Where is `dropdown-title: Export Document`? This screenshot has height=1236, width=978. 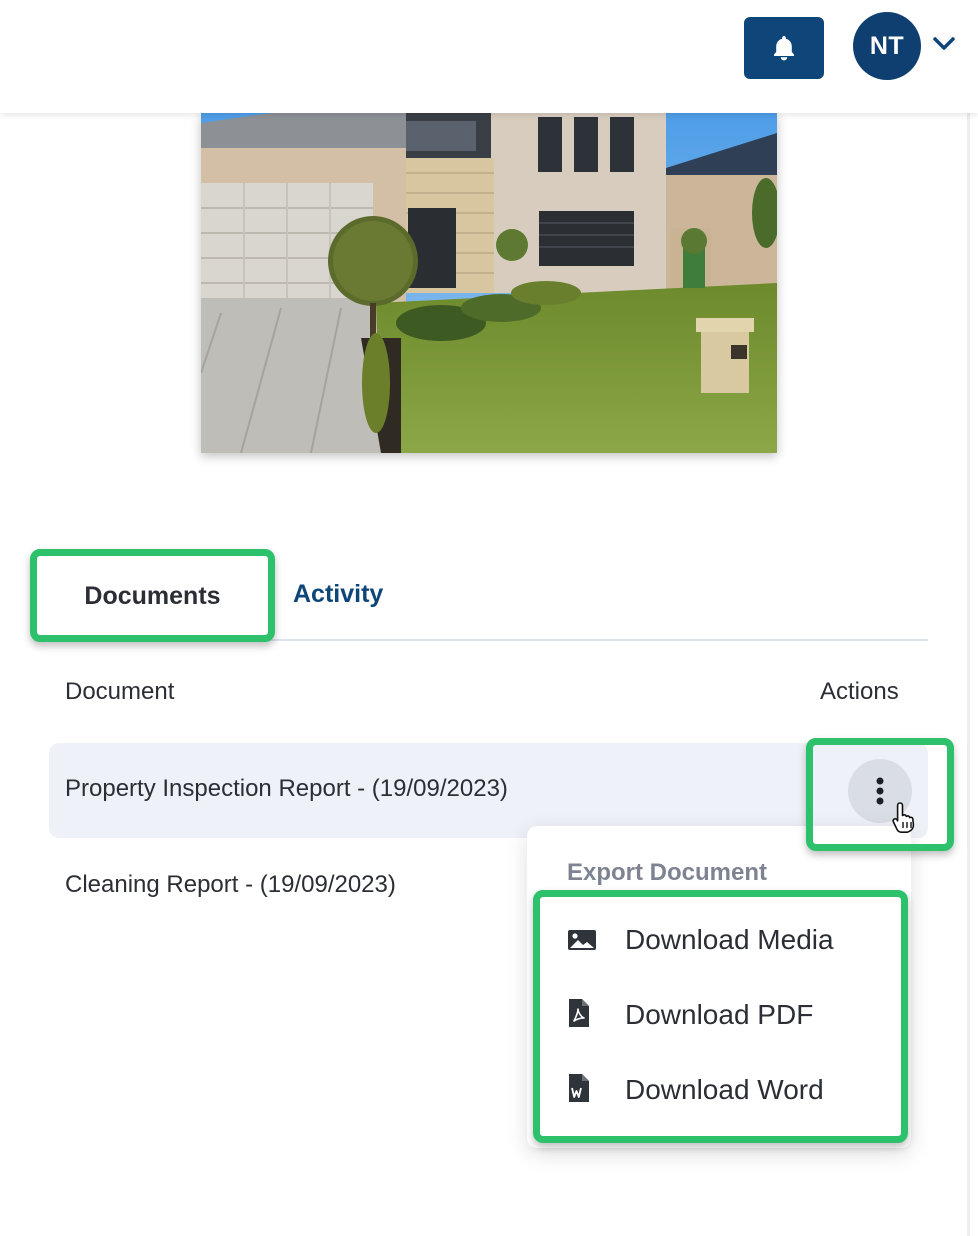
dropdown-title: Export Document is located at coordinates (667, 872).